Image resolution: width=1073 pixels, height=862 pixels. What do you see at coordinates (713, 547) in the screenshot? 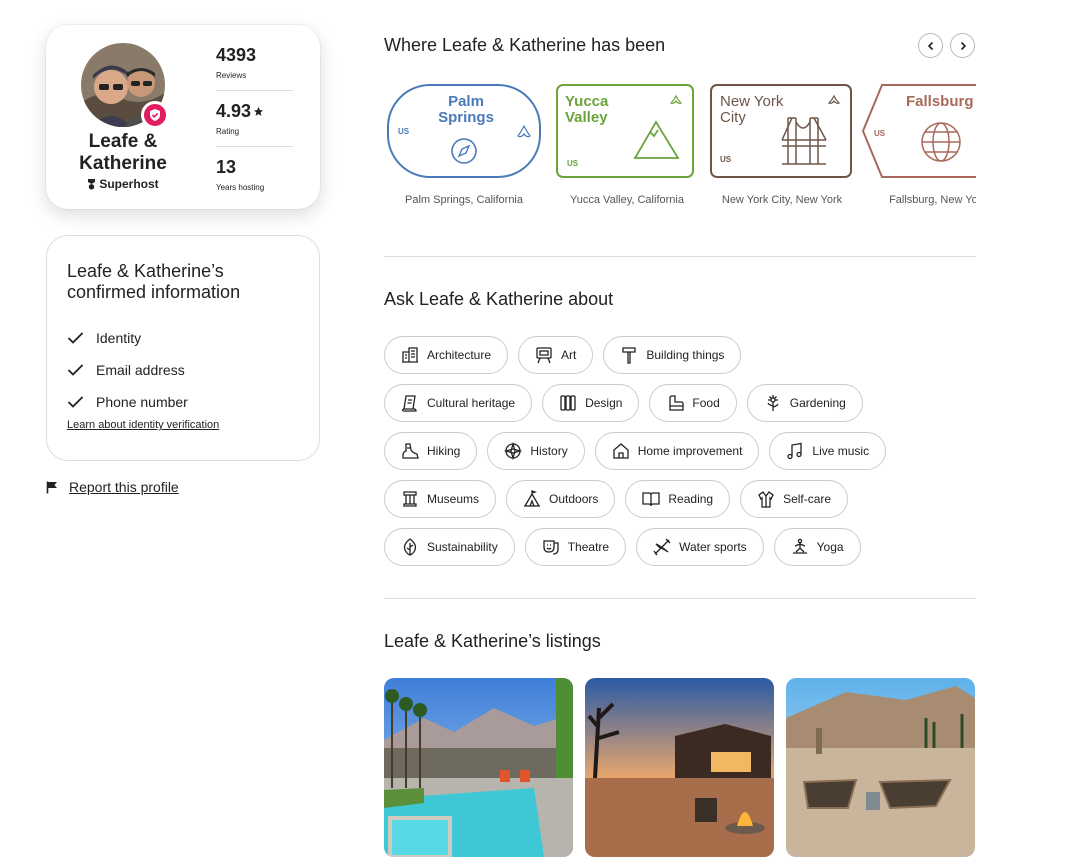
I see `chip-label: Water sports` at bounding box center [713, 547].